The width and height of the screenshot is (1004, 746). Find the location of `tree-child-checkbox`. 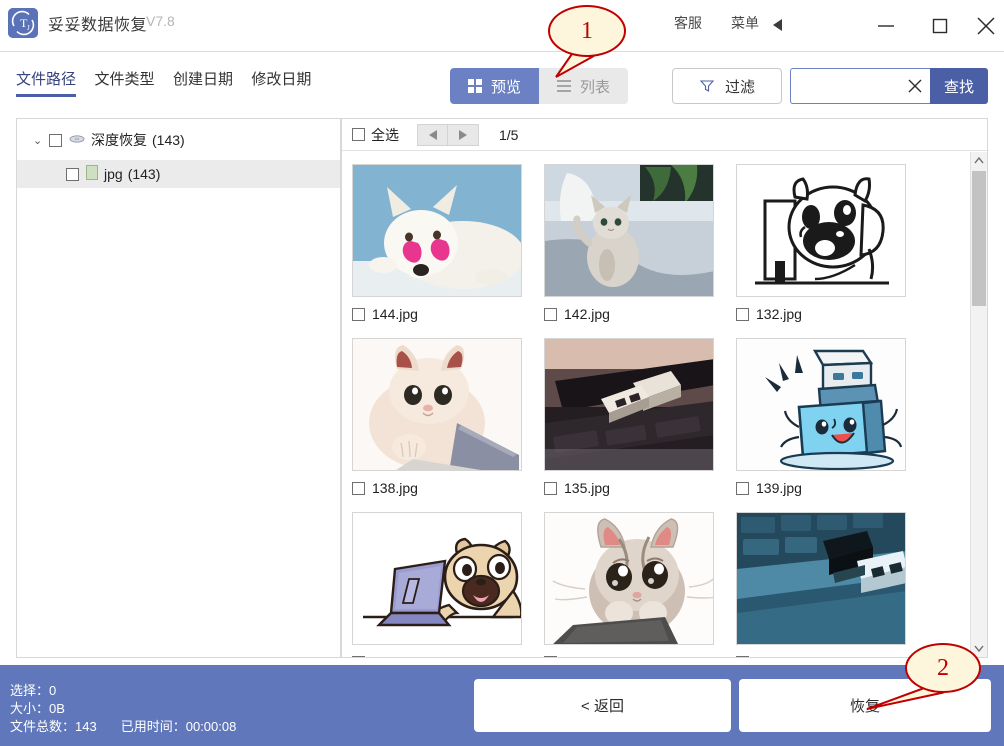

tree-child-checkbox is located at coordinates (72, 174).